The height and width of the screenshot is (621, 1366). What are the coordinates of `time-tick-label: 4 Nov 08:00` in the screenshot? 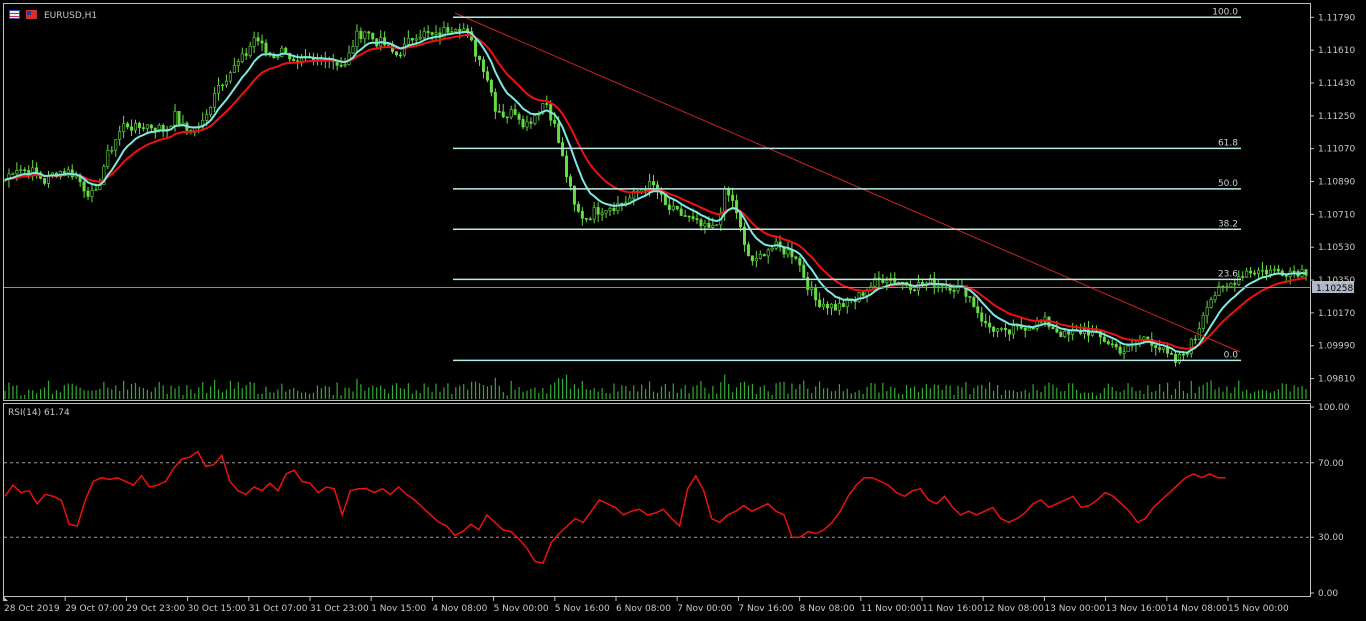 It's located at (459, 609).